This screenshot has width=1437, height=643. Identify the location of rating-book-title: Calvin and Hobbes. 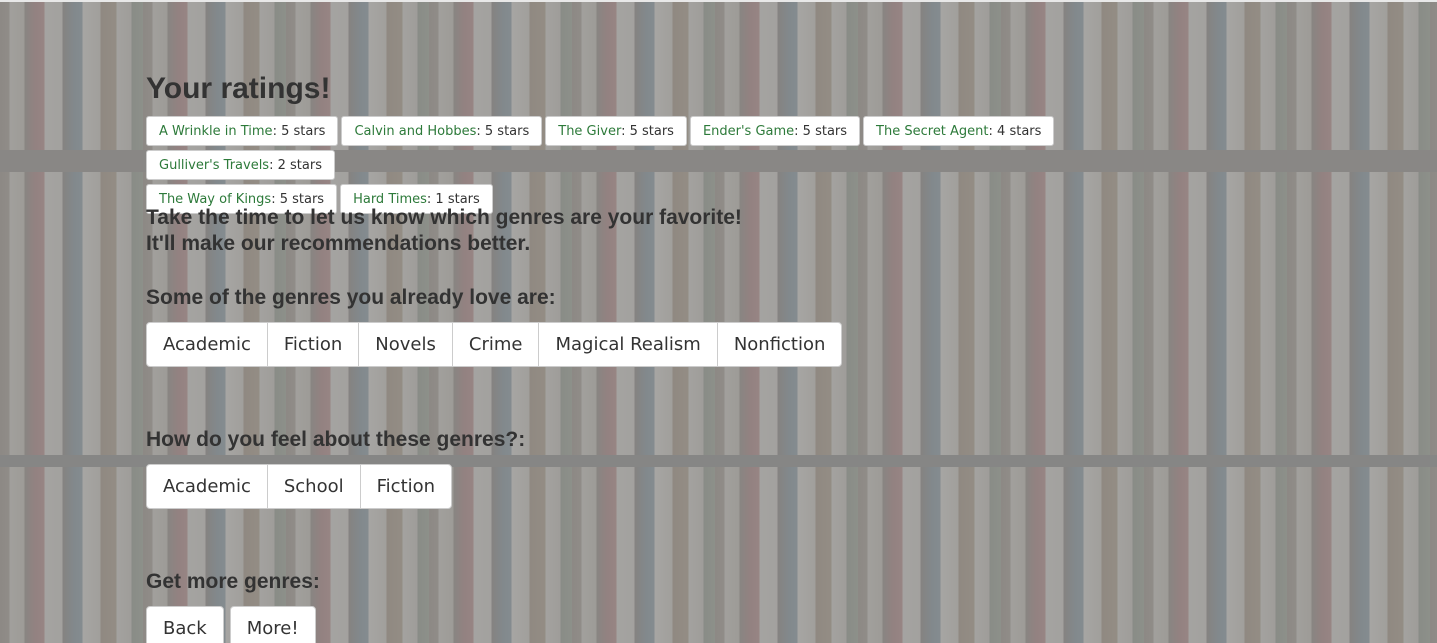
(415, 131).